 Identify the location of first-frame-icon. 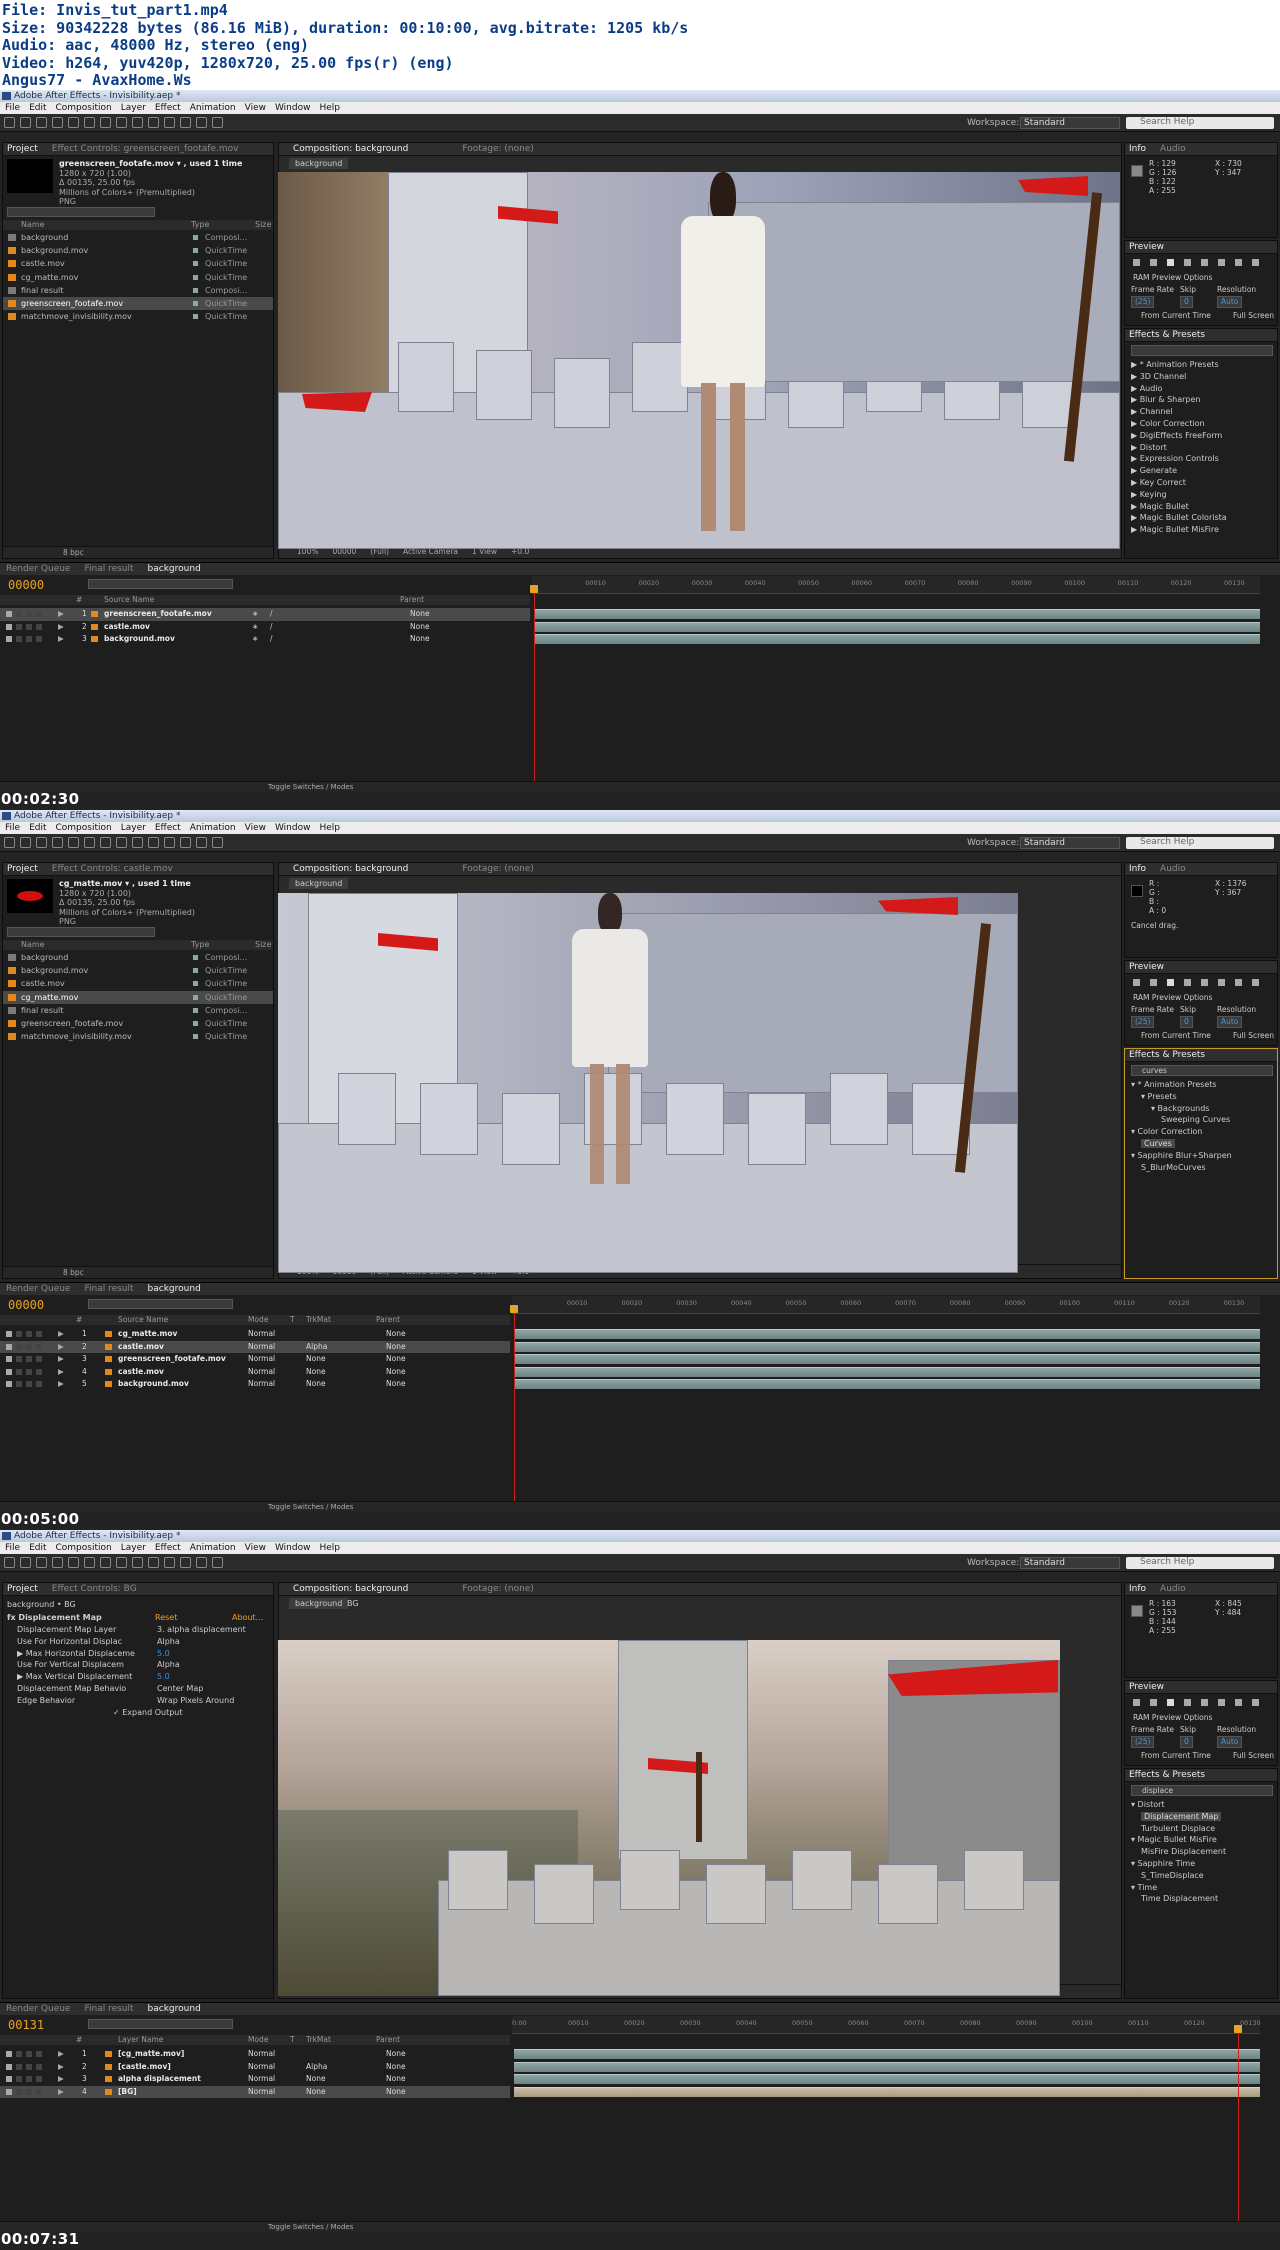
(1136, 1702).